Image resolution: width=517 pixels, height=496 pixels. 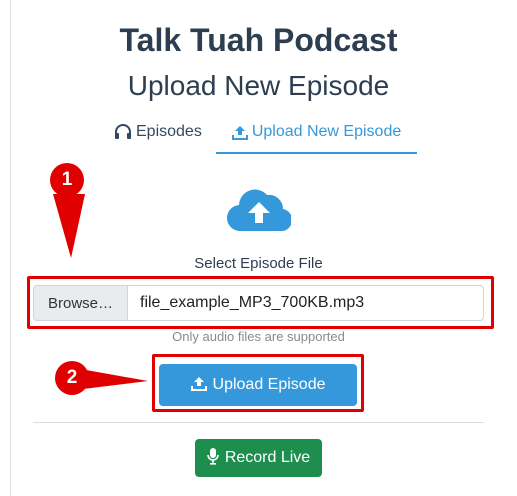 I want to click on microphone-icon, so click(x=213, y=458).